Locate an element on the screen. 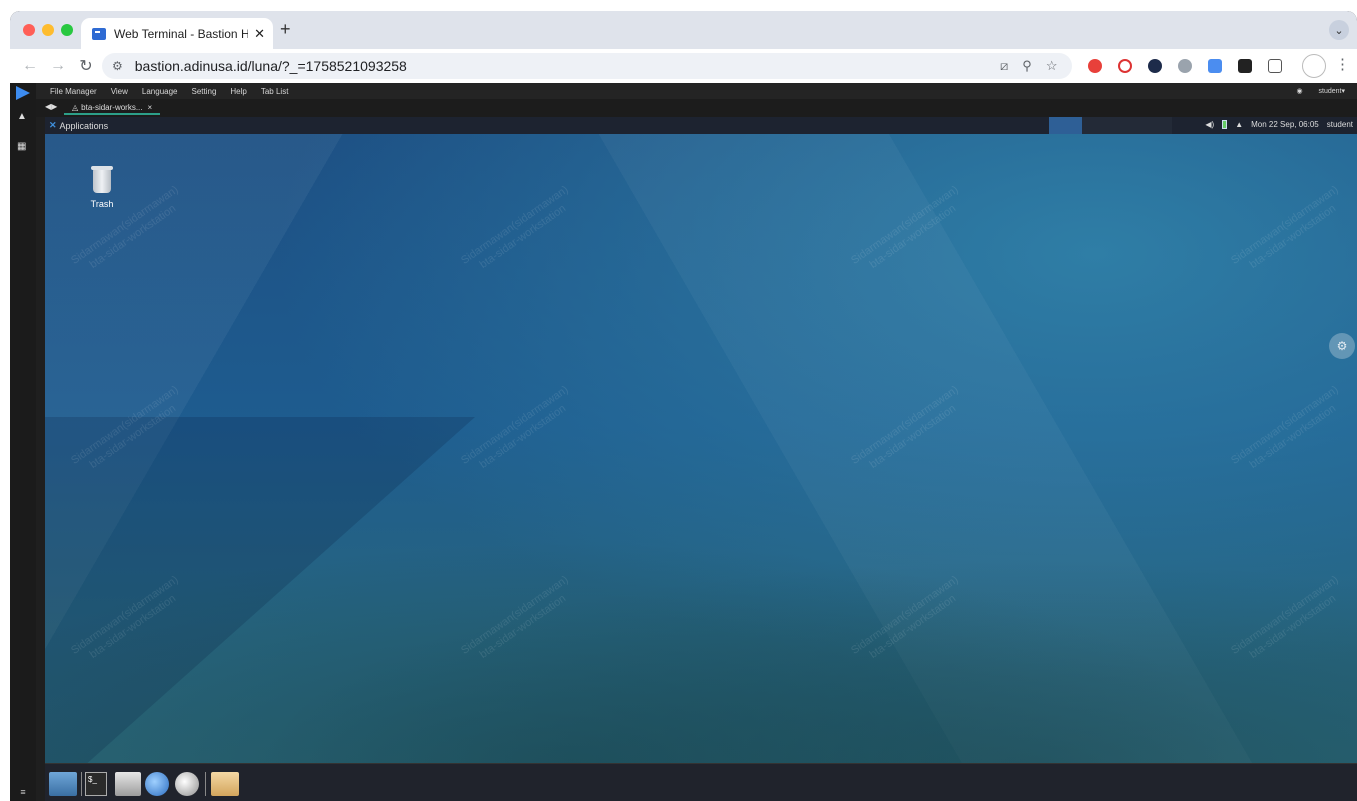 The height and width of the screenshot is (801, 1357). volume-icon: ◀) is located at coordinates (1209, 124).